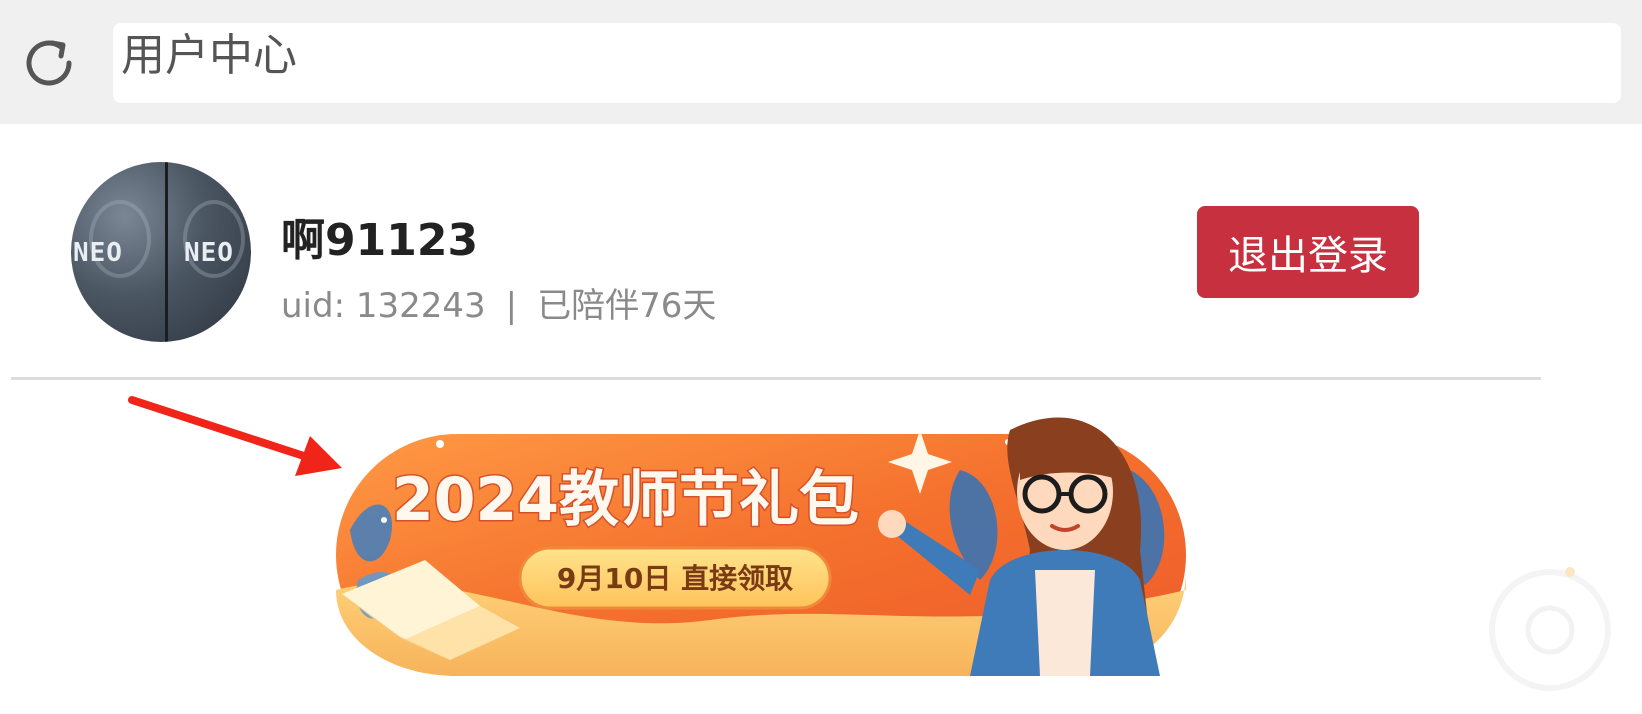 Image resolution: width=1642 pixels, height=714 pixels. Describe the element at coordinates (380, 240) in the screenshot. I see `username: 啊91123` at that location.